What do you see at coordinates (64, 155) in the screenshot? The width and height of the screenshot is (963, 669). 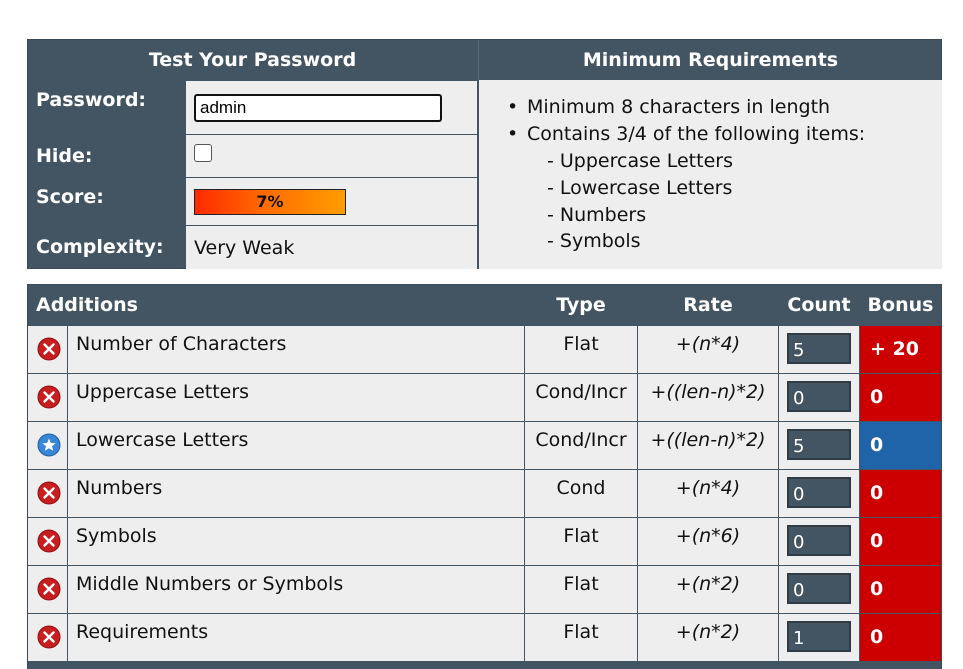 I see `hide-label: Hide:` at bounding box center [64, 155].